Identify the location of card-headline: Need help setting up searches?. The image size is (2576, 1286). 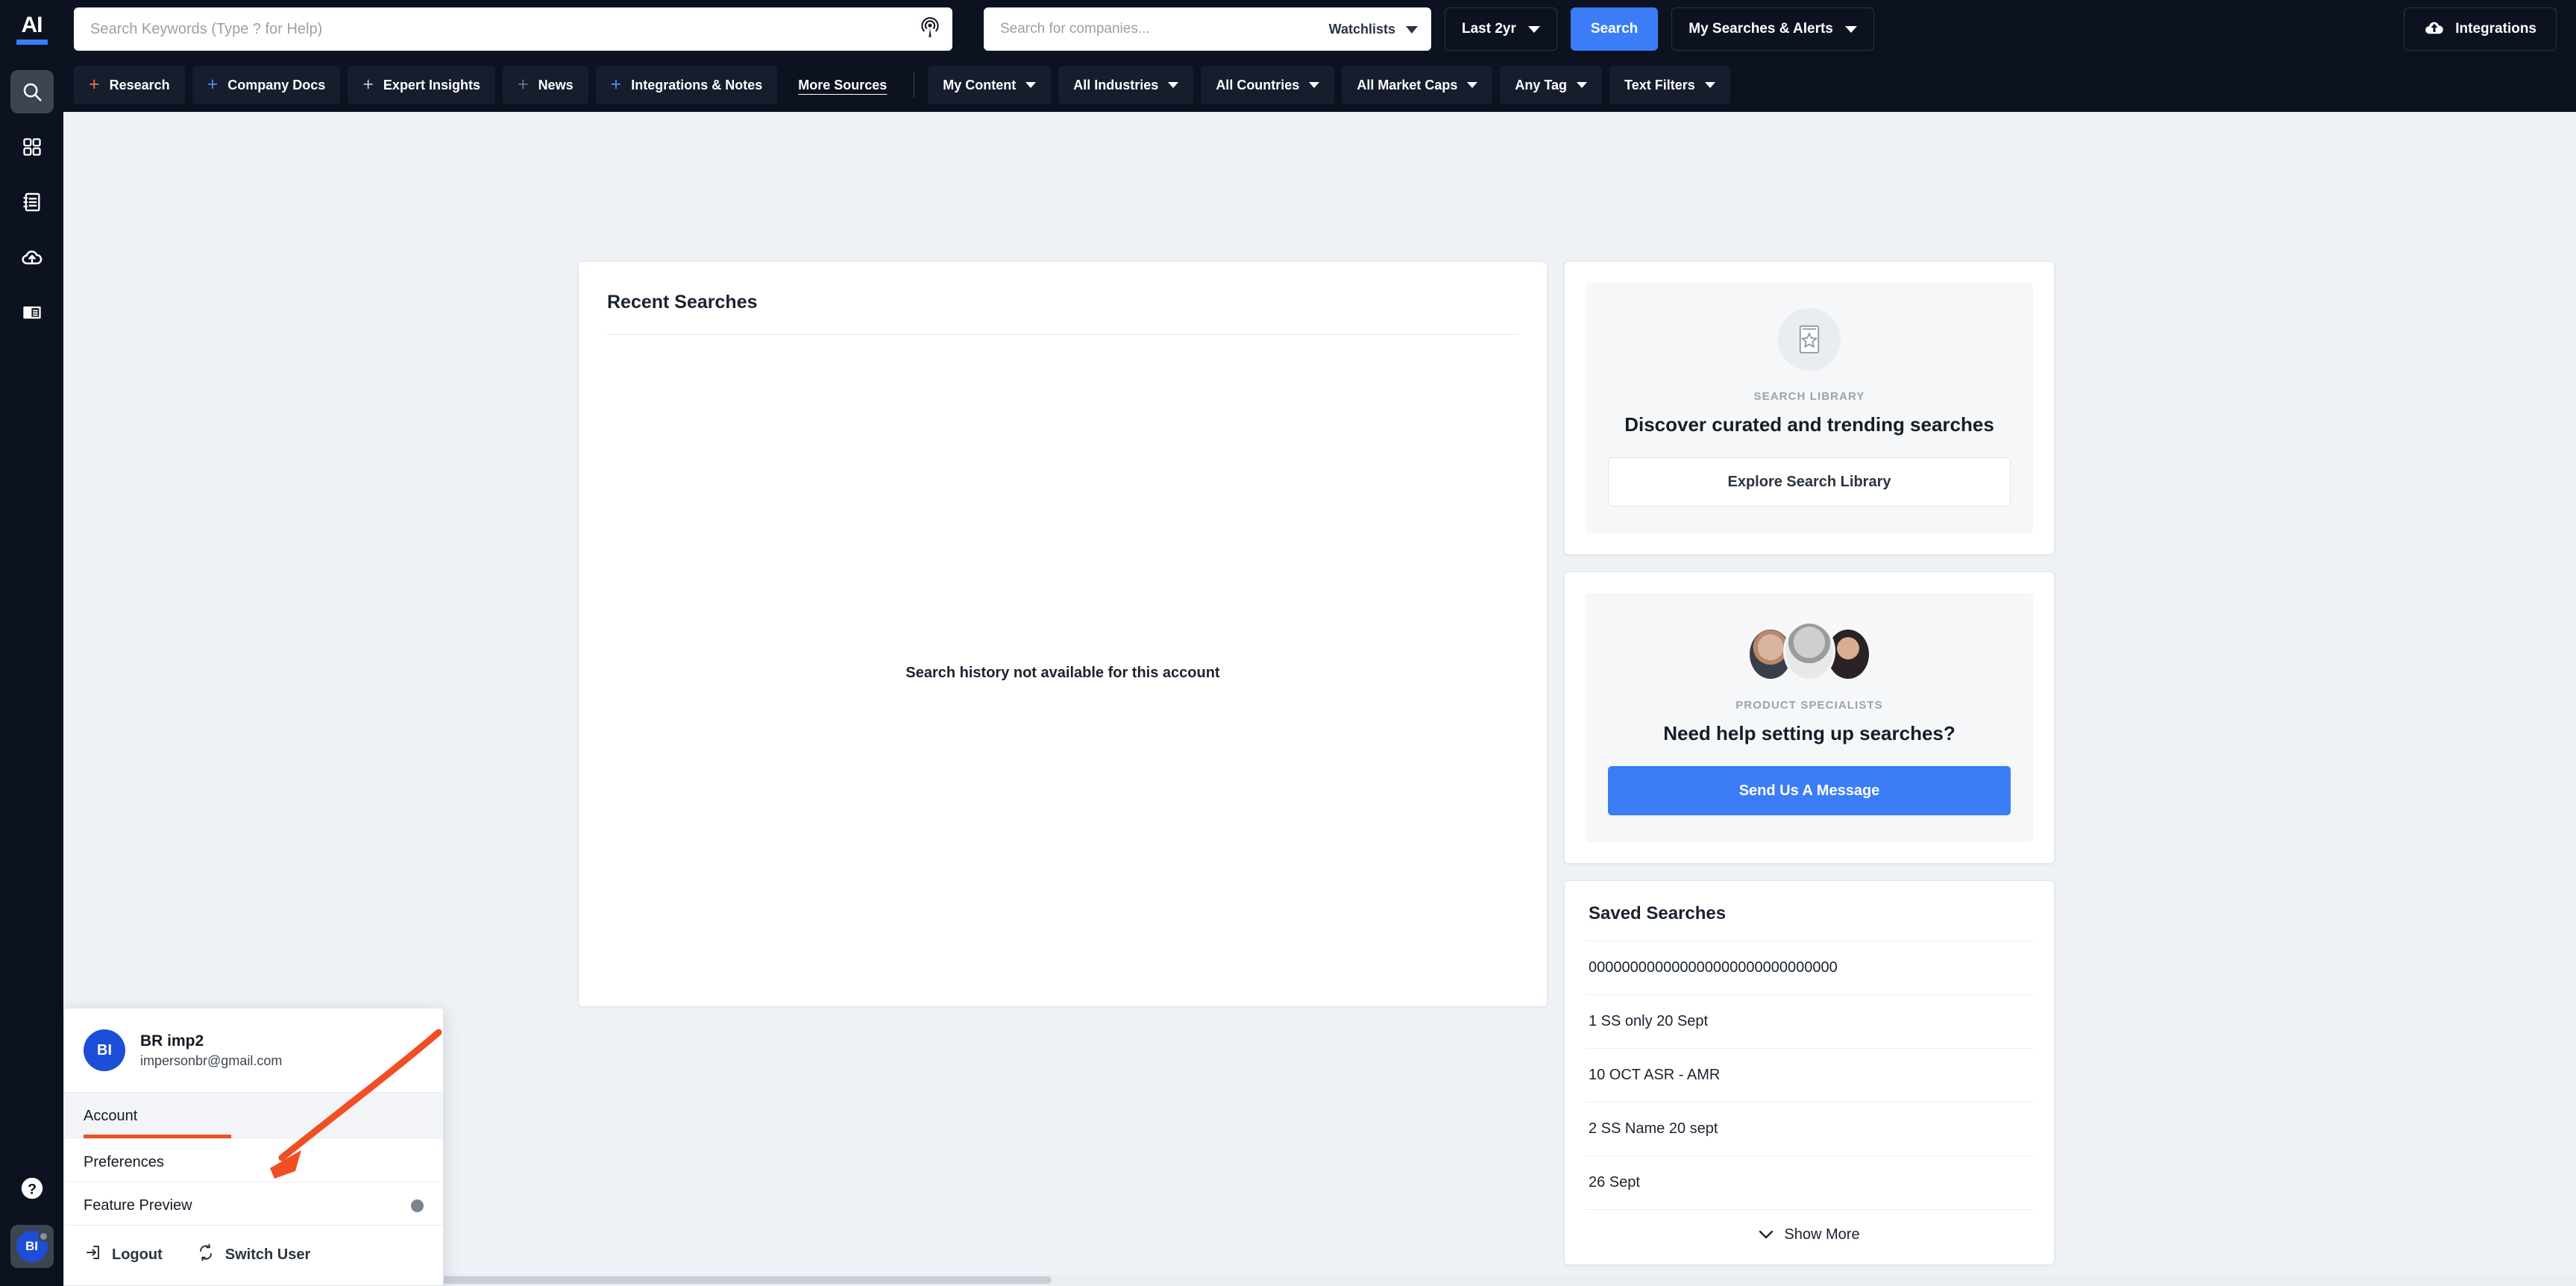
(1809, 733).